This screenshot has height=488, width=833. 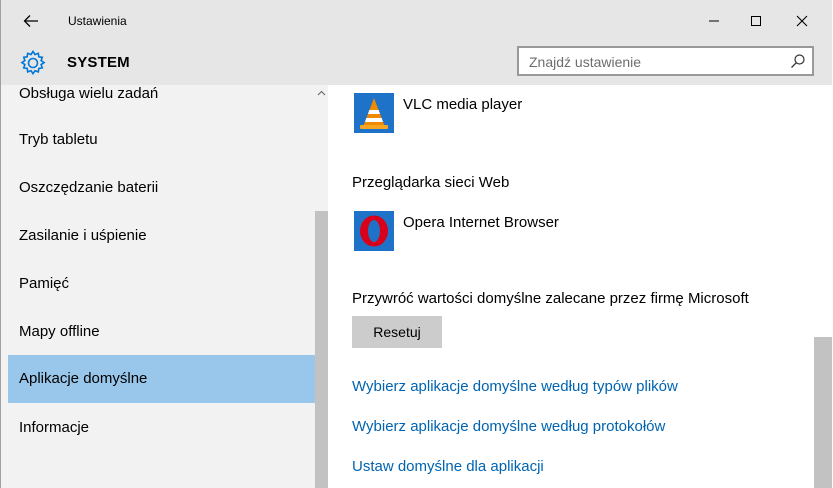 What do you see at coordinates (58, 139) in the screenshot?
I see `sidebar-item-label: Tryb tabletu` at bounding box center [58, 139].